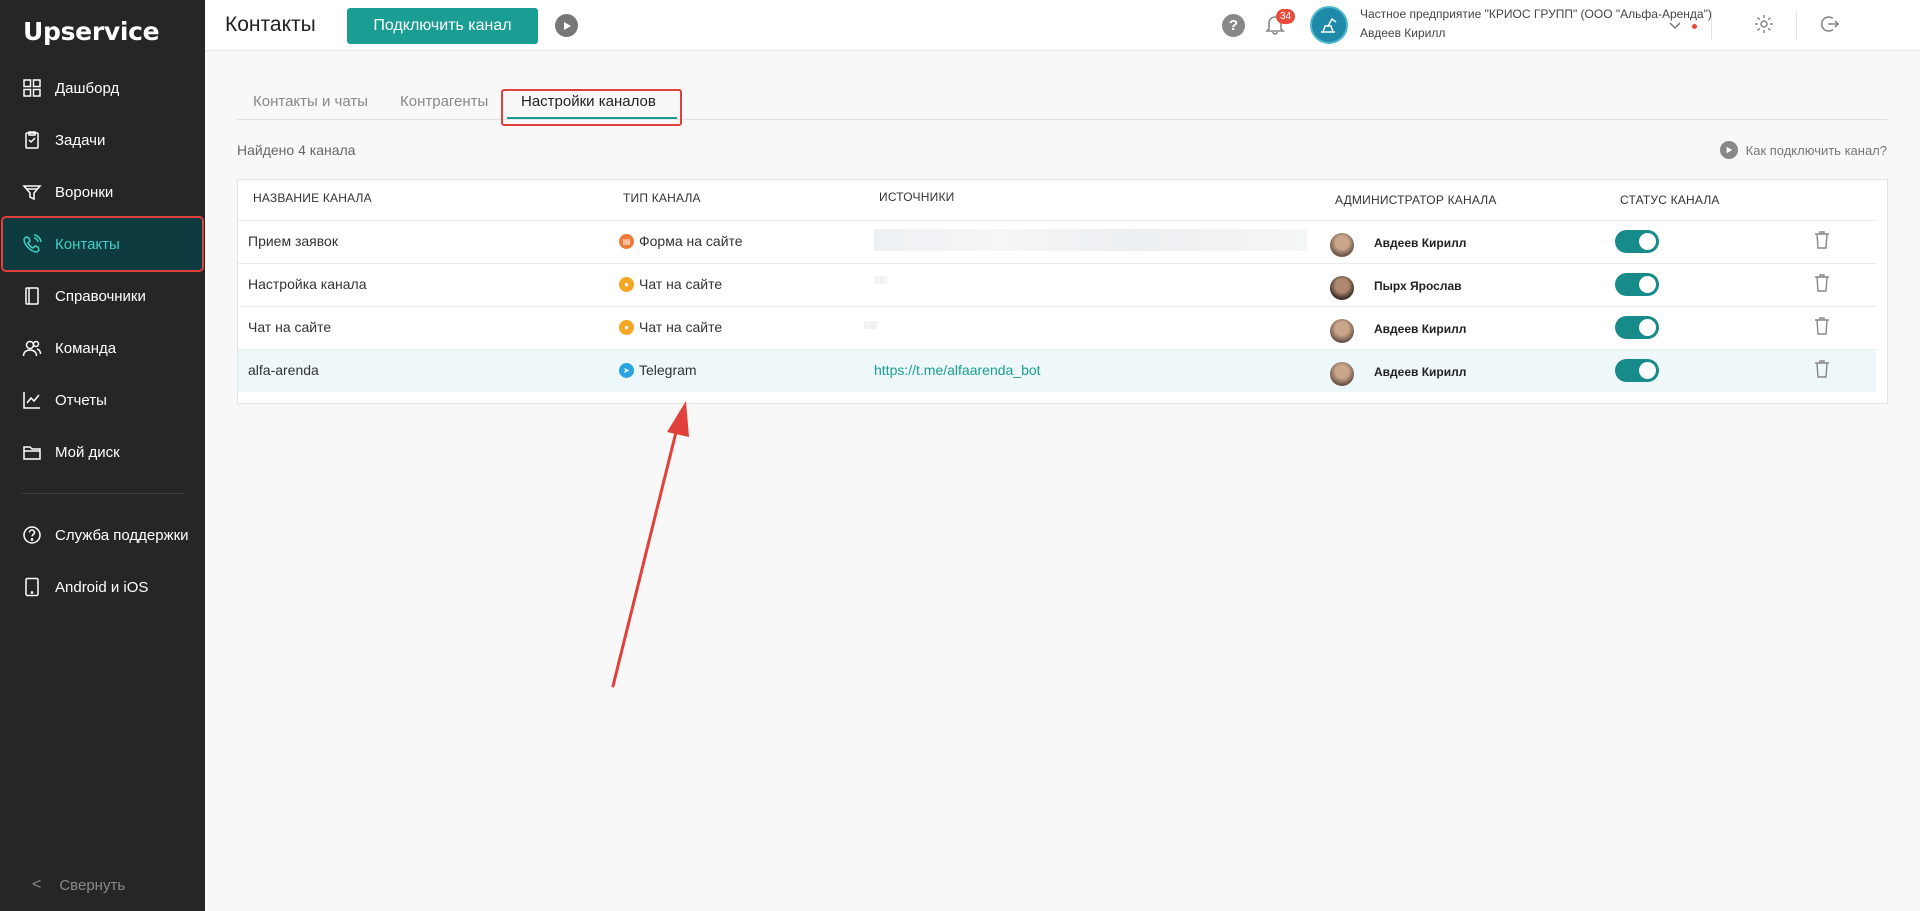 The width and height of the screenshot is (1920, 911). Describe the element at coordinates (293, 241) in the screenshot. I see `channel-name: Прием заявок` at that location.